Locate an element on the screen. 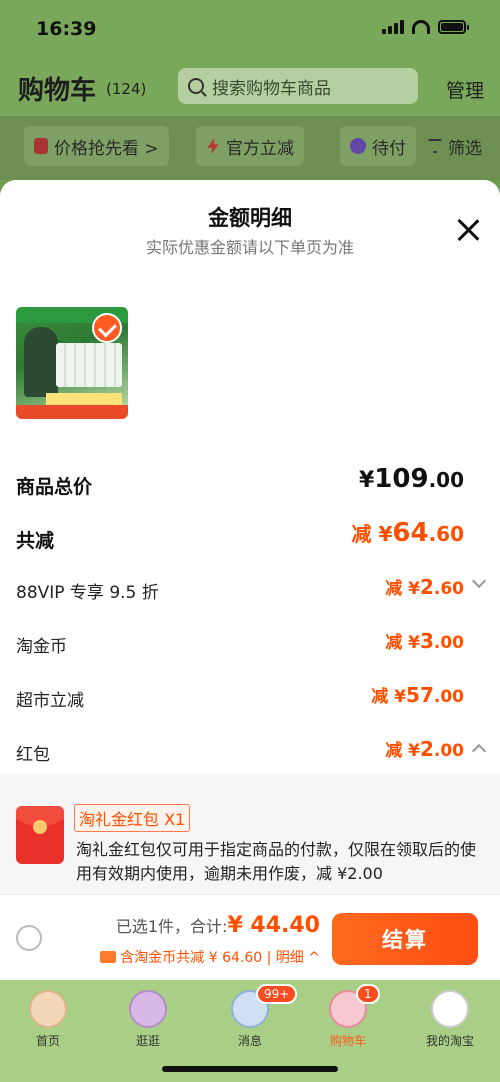  redpacket-tag: 淘礼金红包 X1 is located at coordinates (132, 818).